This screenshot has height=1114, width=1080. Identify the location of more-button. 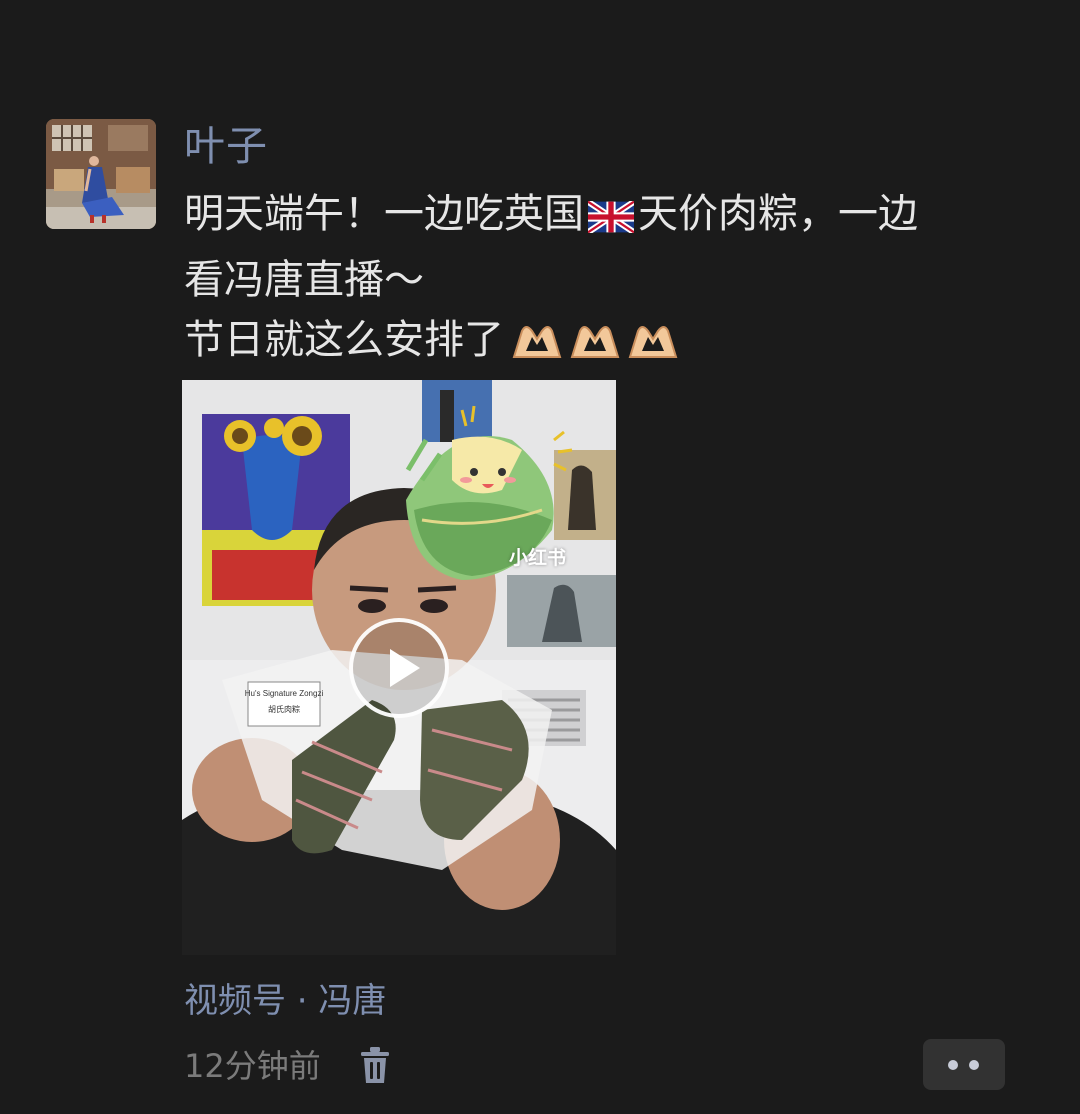
(964, 1064).